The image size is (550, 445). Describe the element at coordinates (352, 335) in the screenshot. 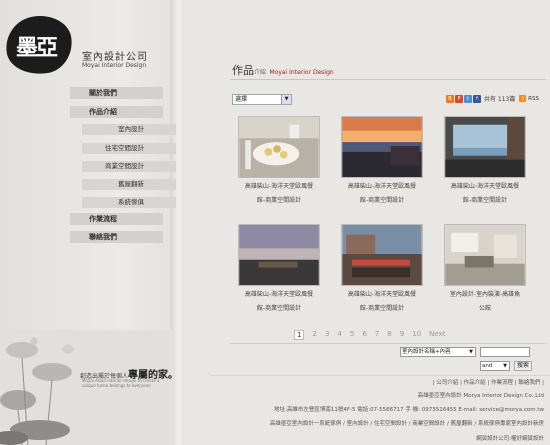

I see `page-link: 5` at that location.